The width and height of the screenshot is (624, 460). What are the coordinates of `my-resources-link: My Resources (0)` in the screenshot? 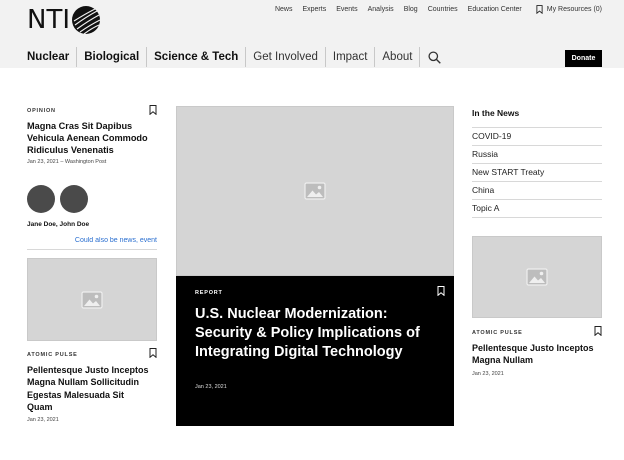 It's located at (569, 9).